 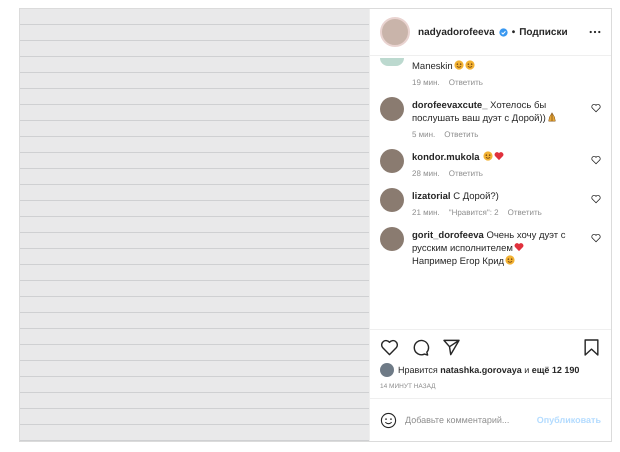 I want to click on comment-text: gorit_dorofeeva Очень хочу дуэт с русским исполнителем, so click(x=489, y=242).